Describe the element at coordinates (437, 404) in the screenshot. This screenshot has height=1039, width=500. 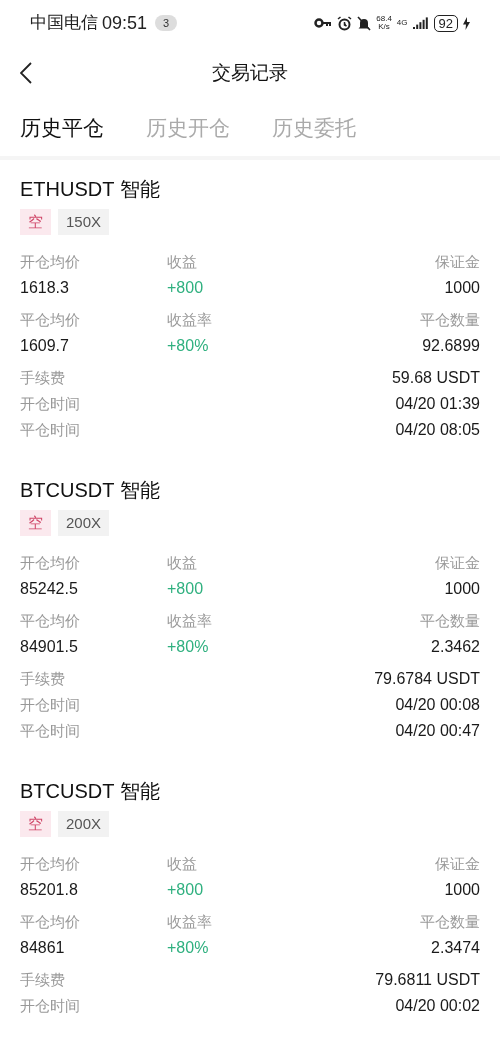
I see `detail-value: 04/20 01:39` at that location.